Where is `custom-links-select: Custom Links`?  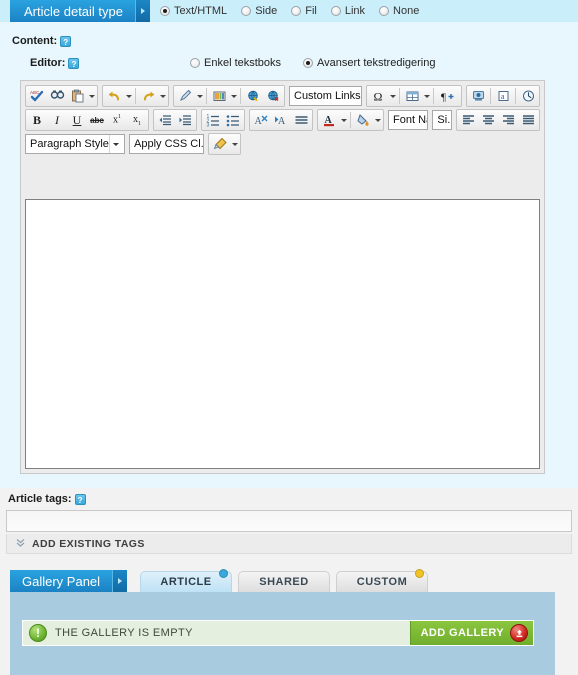 custom-links-select: Custom Links is located at coordinates (325, 96).